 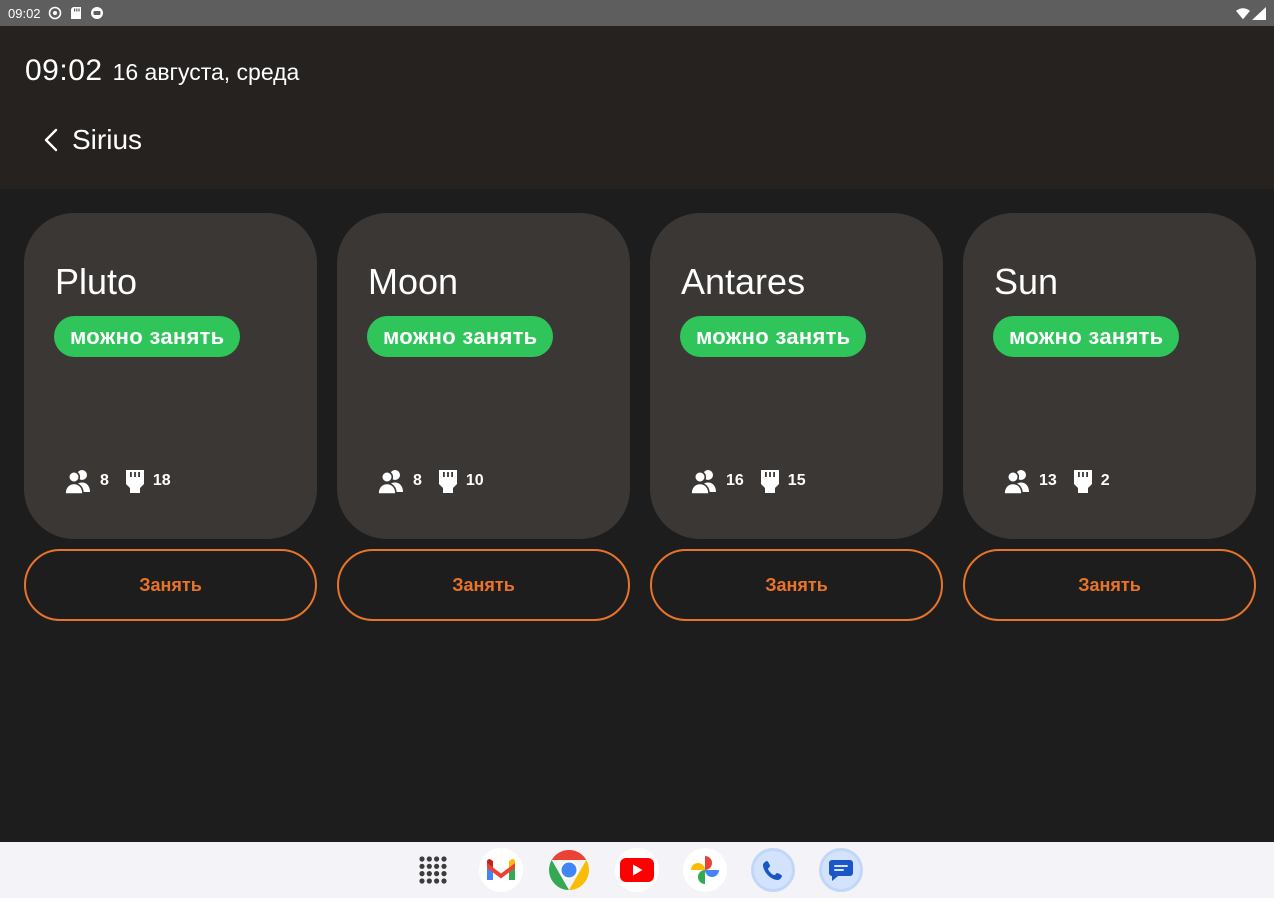 I want to click on phone-icon, so click(x=773, y=870).